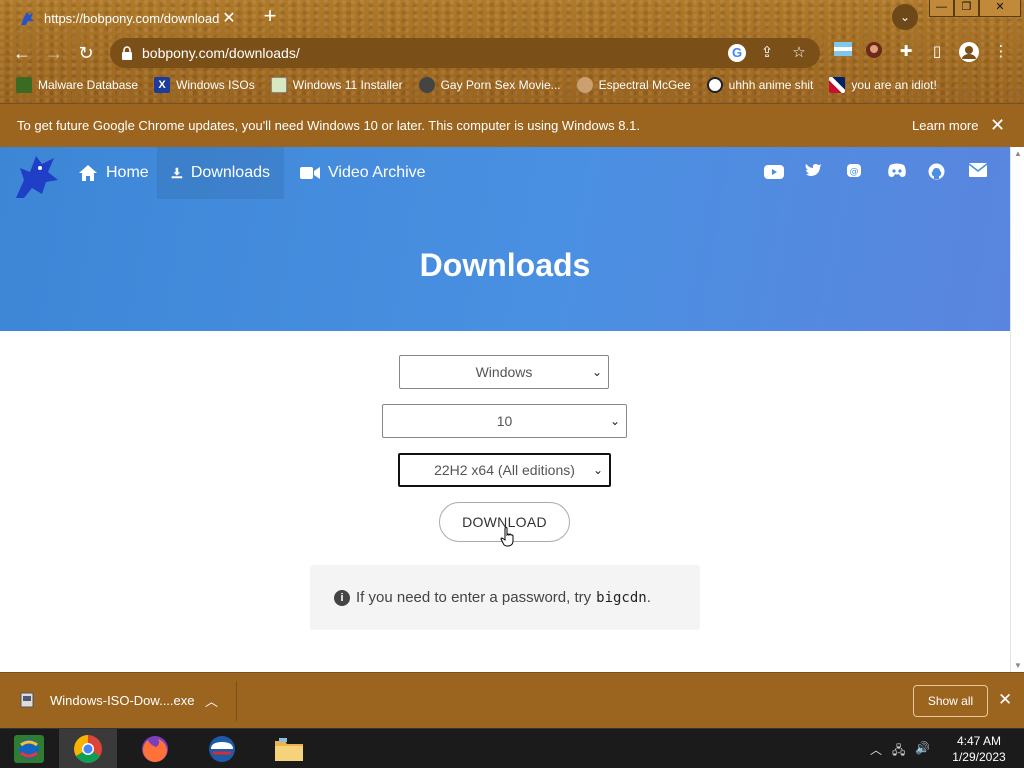 The width and height of the screenshot is (1024, 768). I want to click on page-title: Downloads, so click(505, 265).